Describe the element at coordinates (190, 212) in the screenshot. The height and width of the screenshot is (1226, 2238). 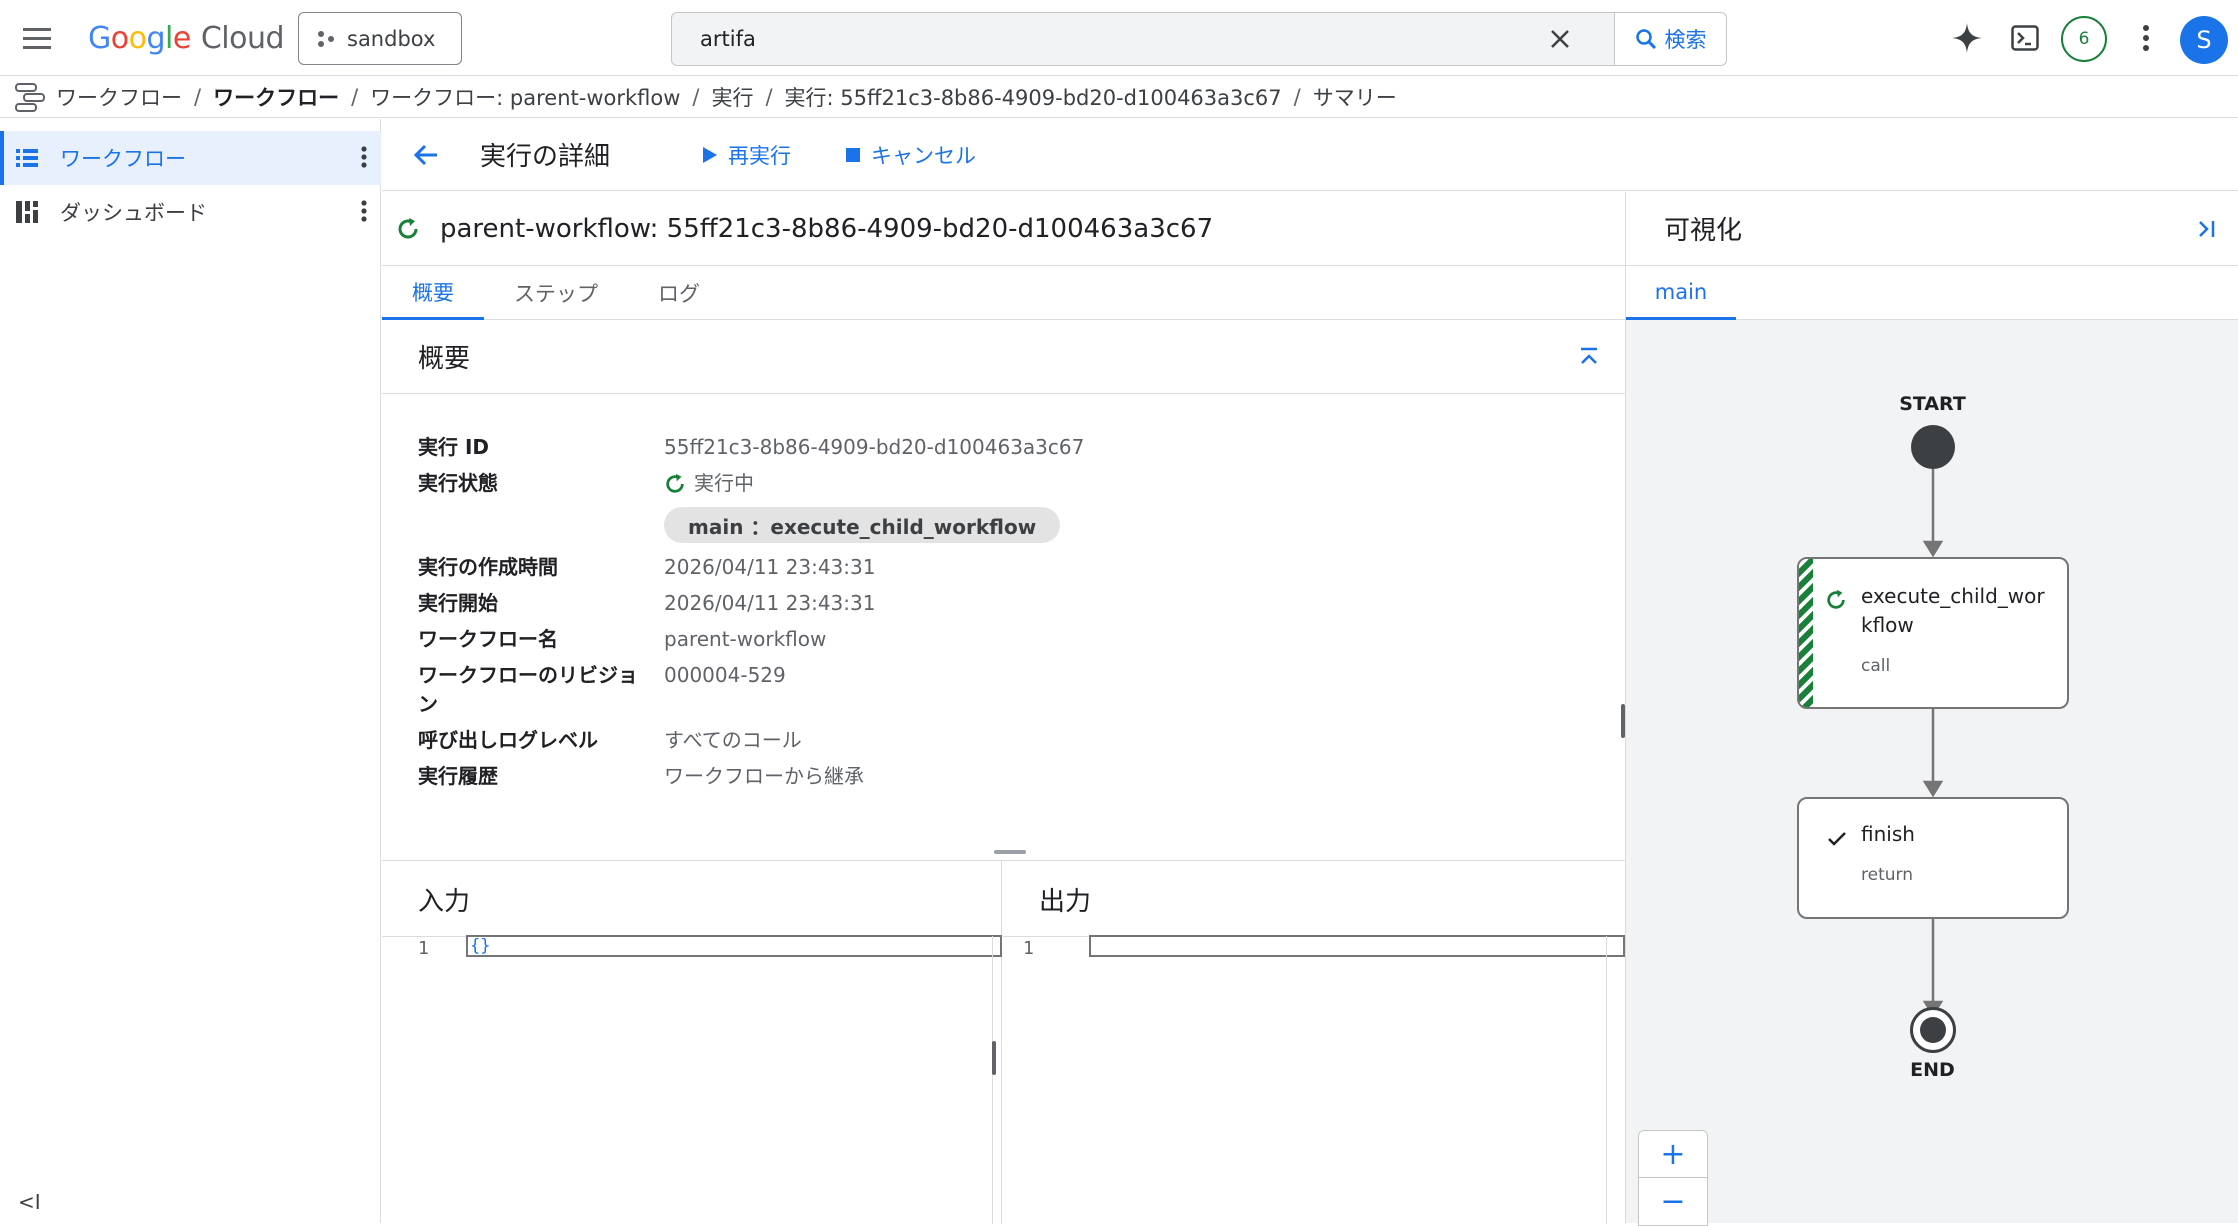
I see `sidebar-item-dashboard: ダッシュボード` at that location.